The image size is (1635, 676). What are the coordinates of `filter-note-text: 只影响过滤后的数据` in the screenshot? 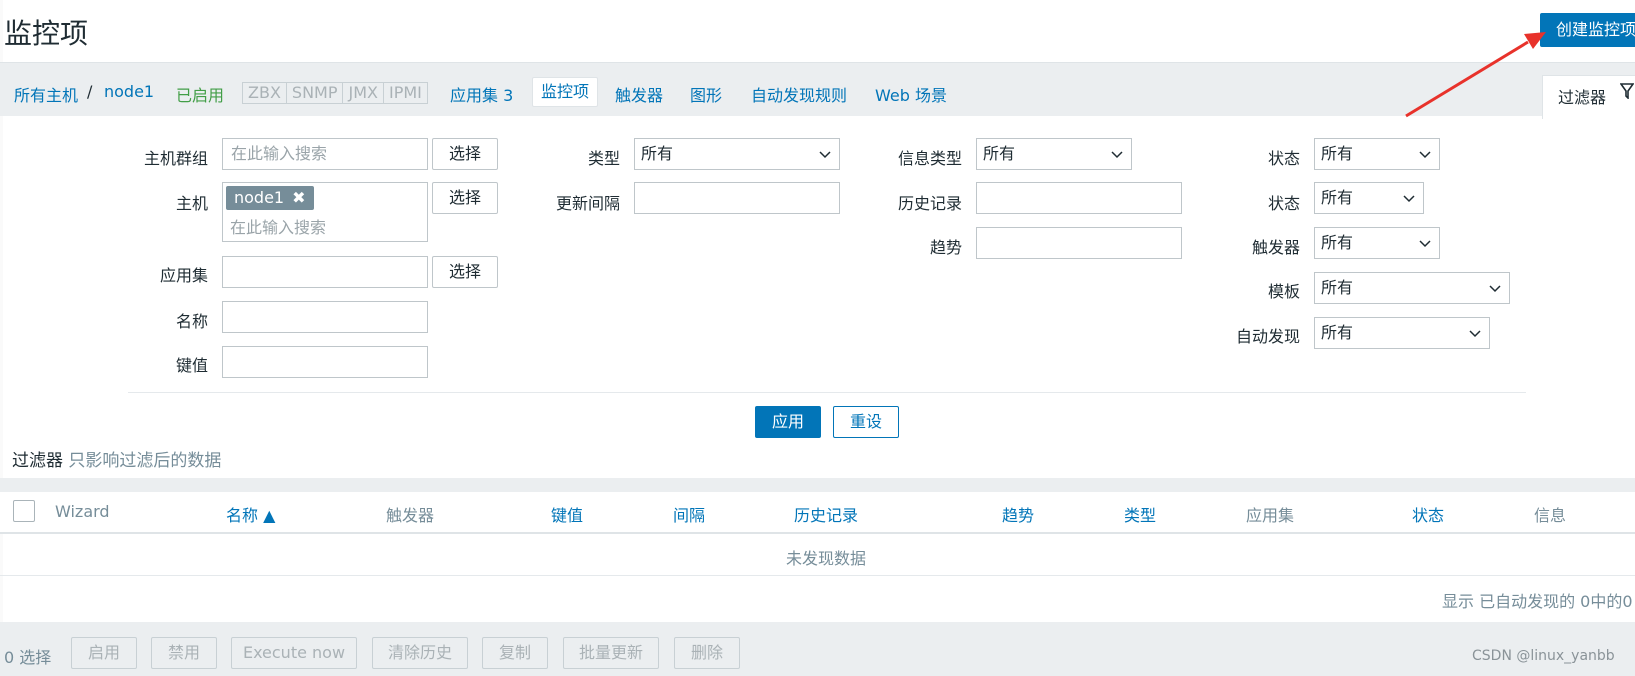 It's located at (145, 461).